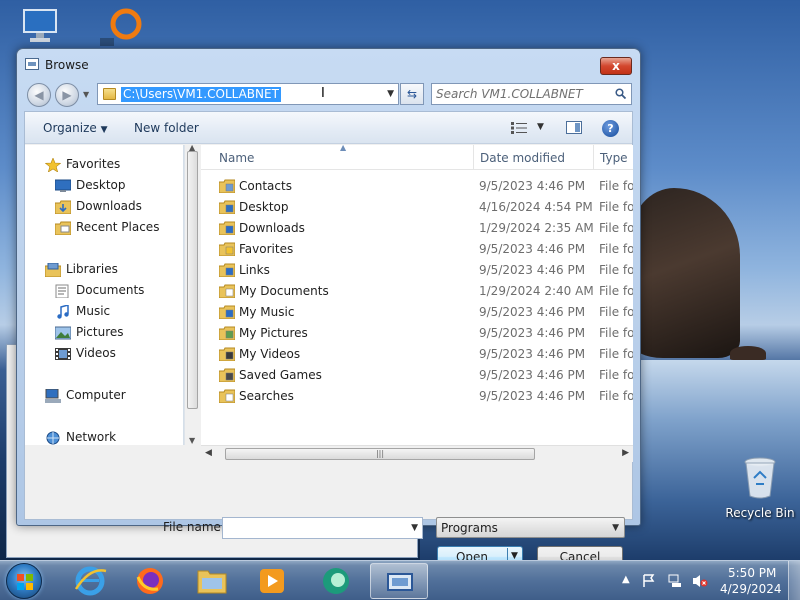 This screenshot has width=800, height=600. I want to click on file-type-select: Programs ▼, so click(530, 527).